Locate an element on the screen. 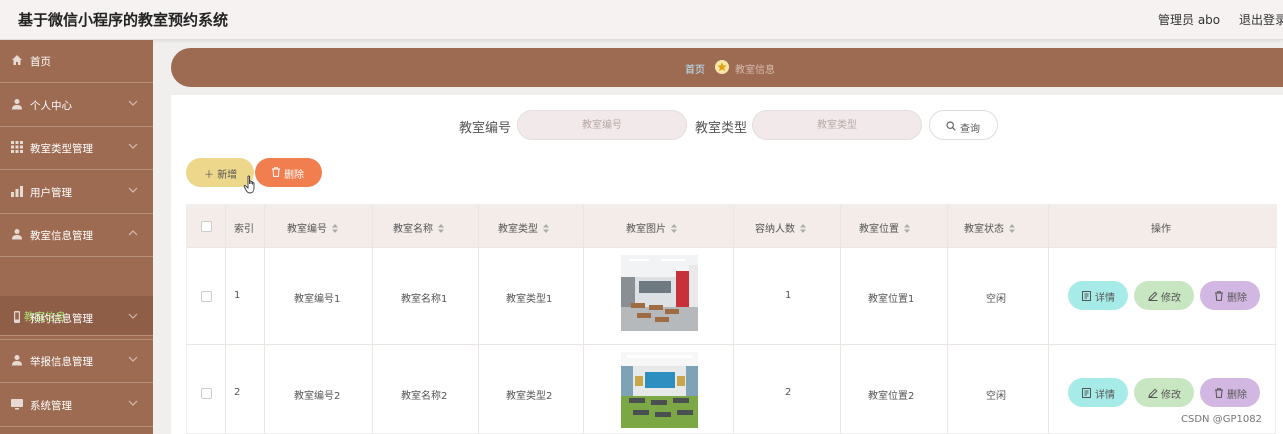  sidebar-item-user-management: 用户管理 is located at coordinates (76, 192).